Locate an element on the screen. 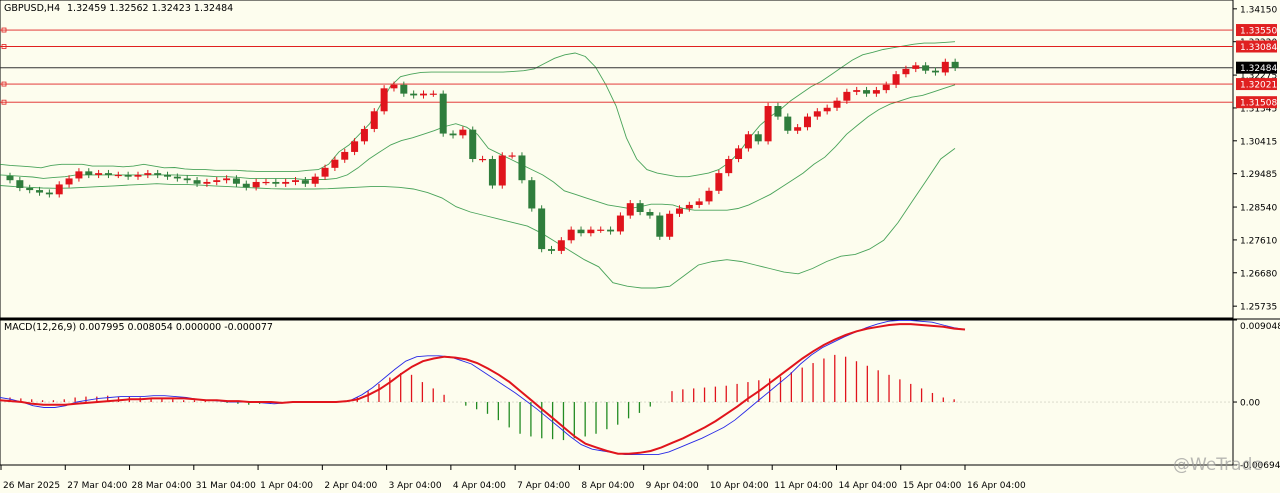 The image size is (1280, 497). time-tick-label: 11 Apr 04:00 is located at coordinates (803, 486).